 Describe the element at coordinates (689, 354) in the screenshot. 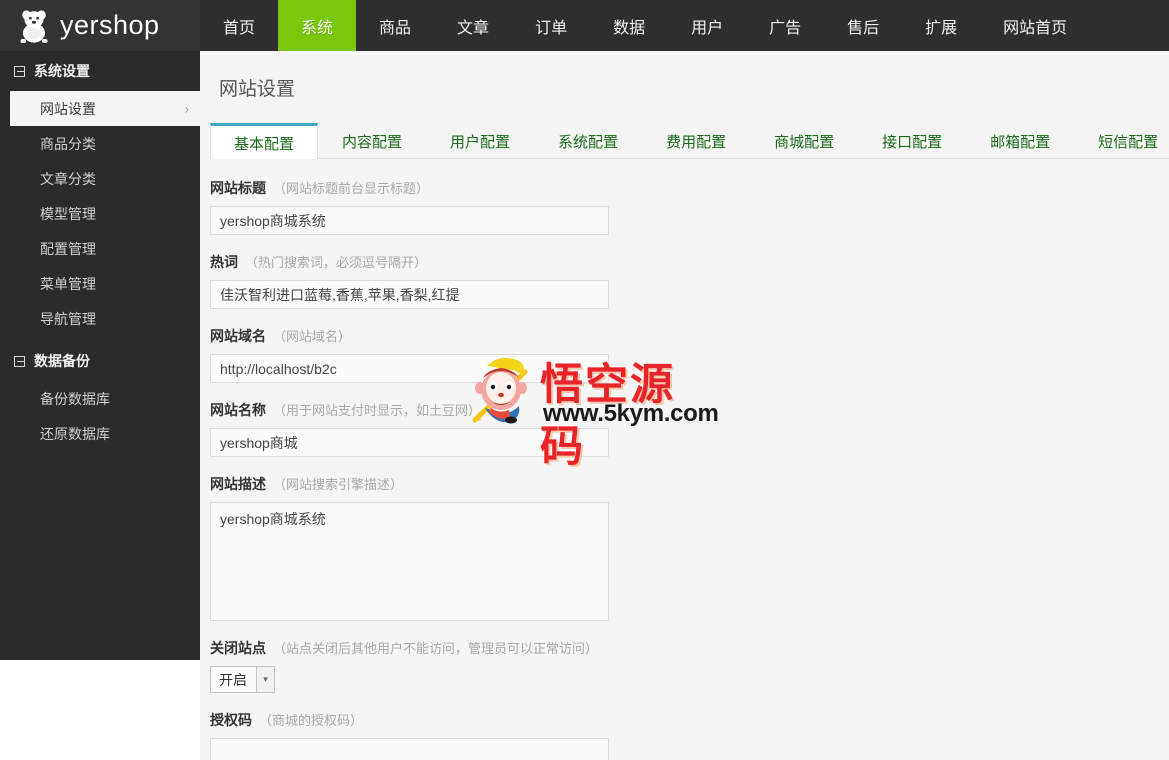

I see `field-site-domain: 网站域名 （网站域名）` at that location.